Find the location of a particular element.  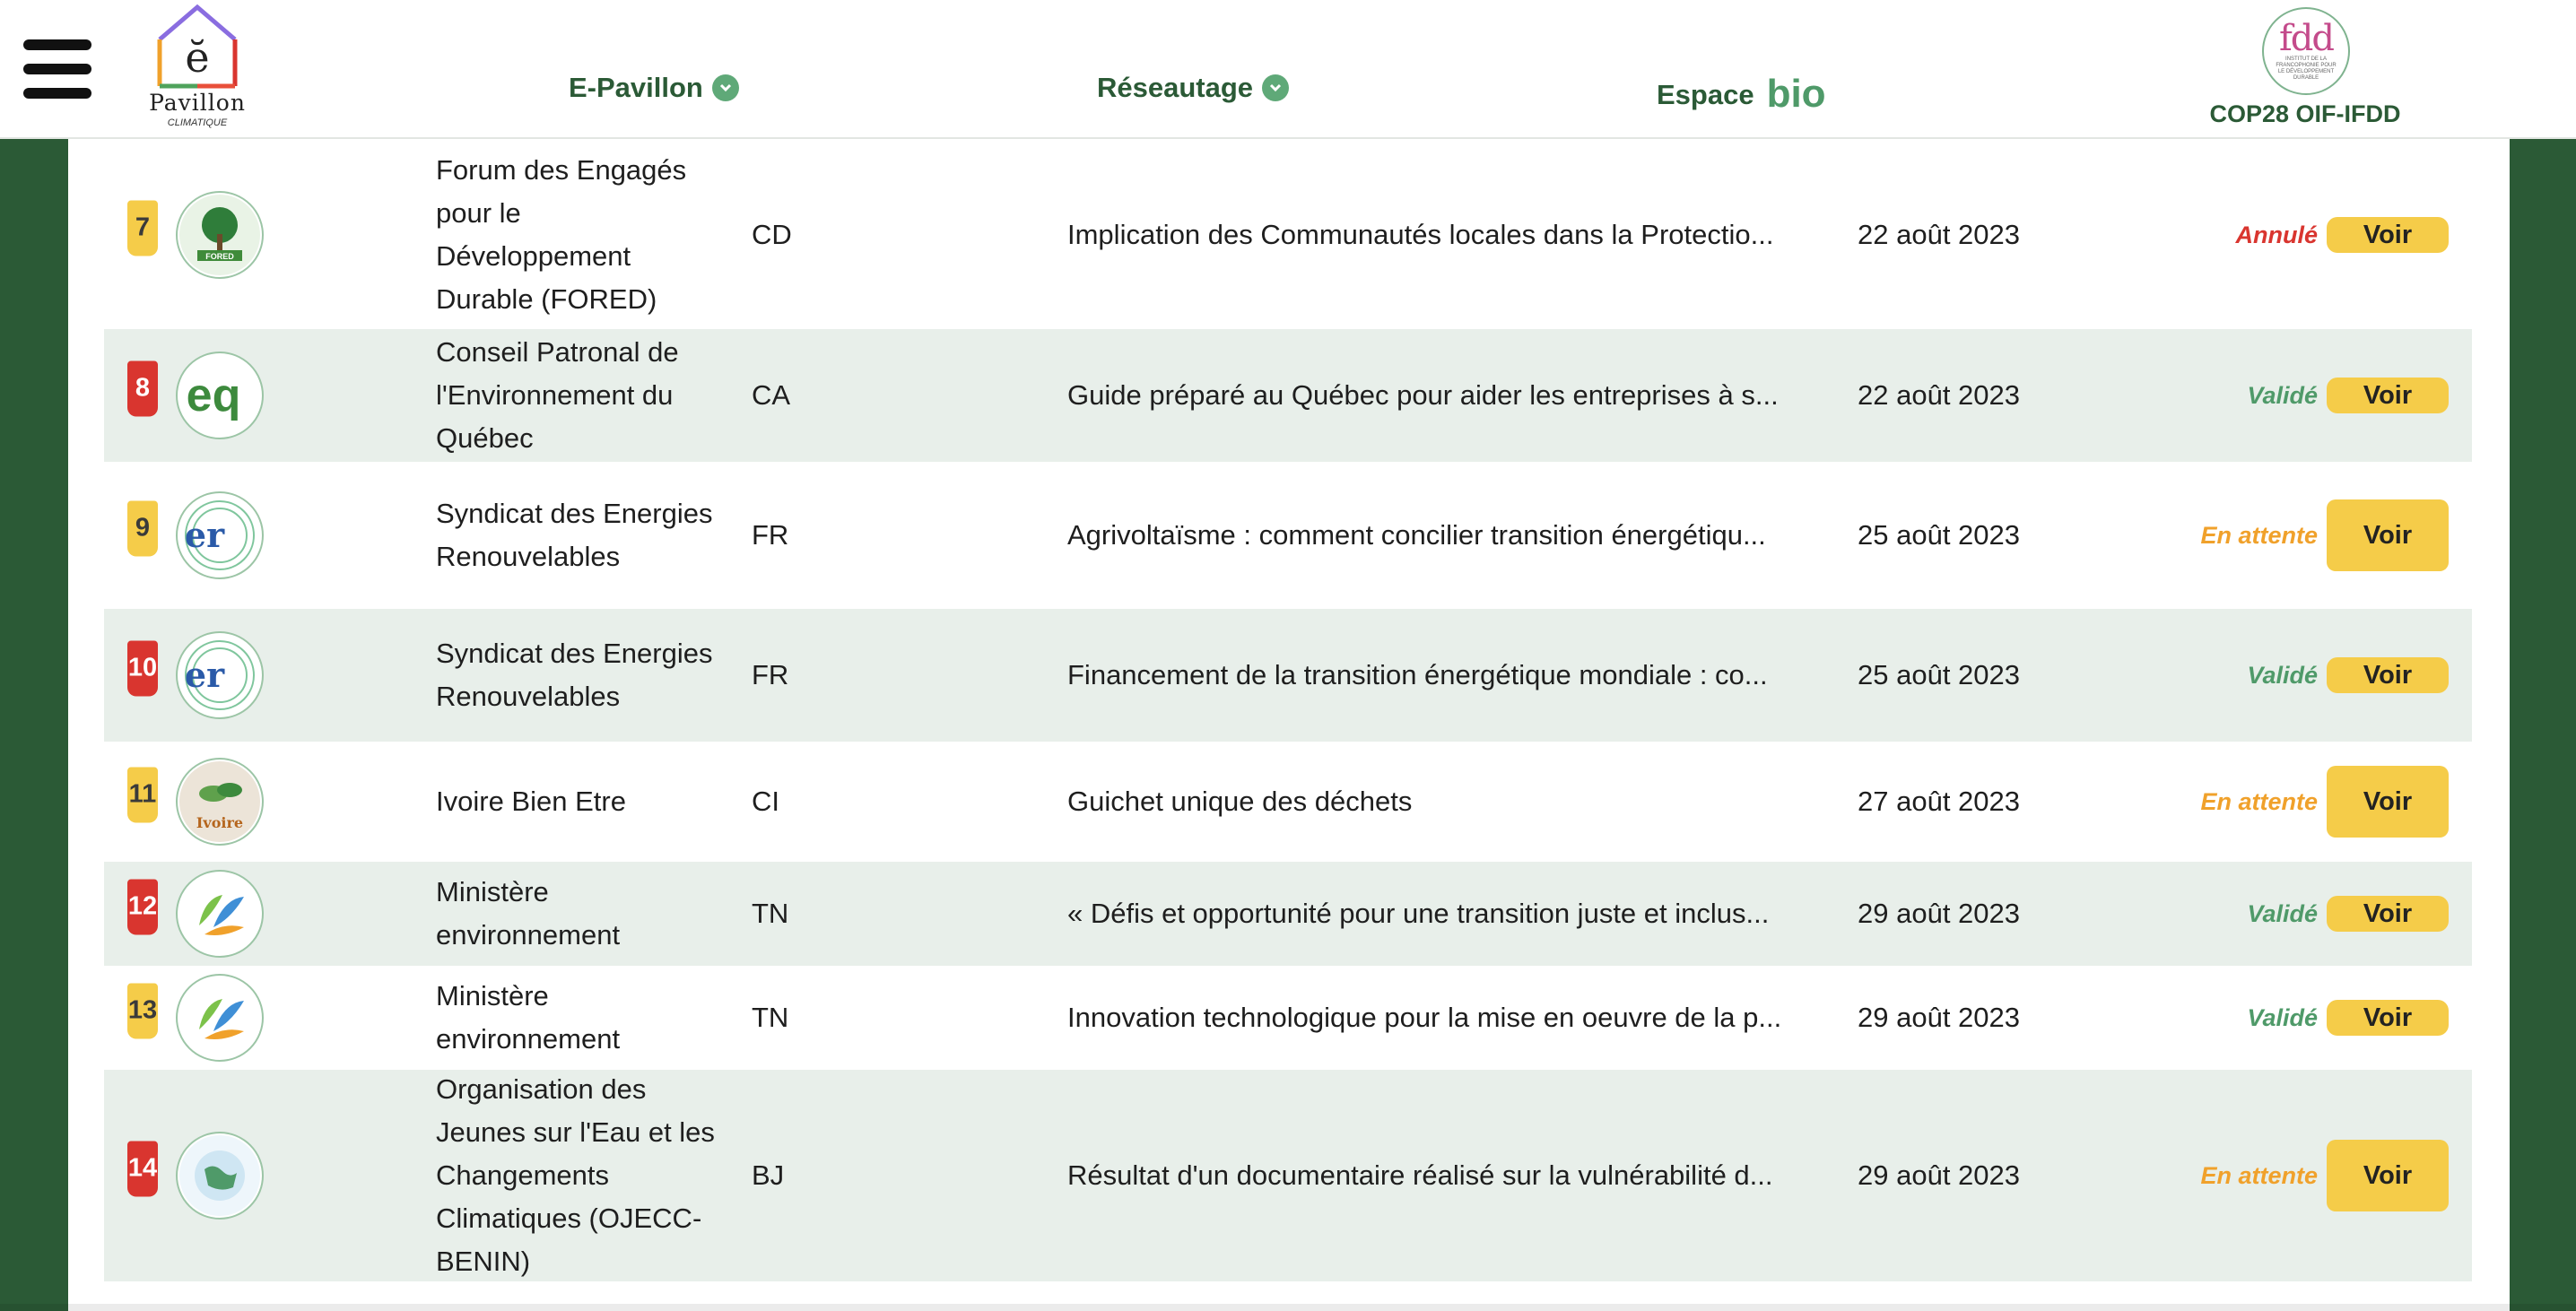

bio-logo: bio is located at coordinates (1796, 94).